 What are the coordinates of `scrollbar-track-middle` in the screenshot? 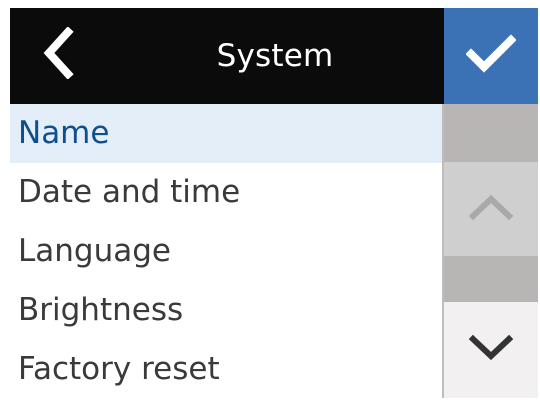 It's located at (491, 279).